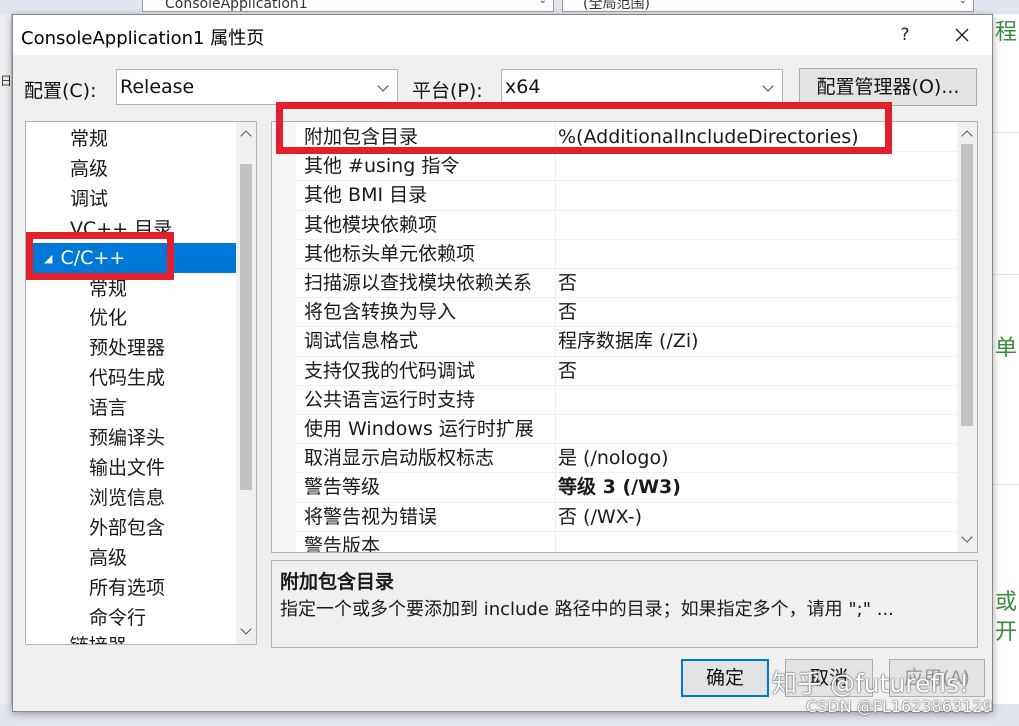  What do you see at coordinates (829, 678) in the screenshot?
I see `cancel-button: 取消` at bounding box center [829, 678].